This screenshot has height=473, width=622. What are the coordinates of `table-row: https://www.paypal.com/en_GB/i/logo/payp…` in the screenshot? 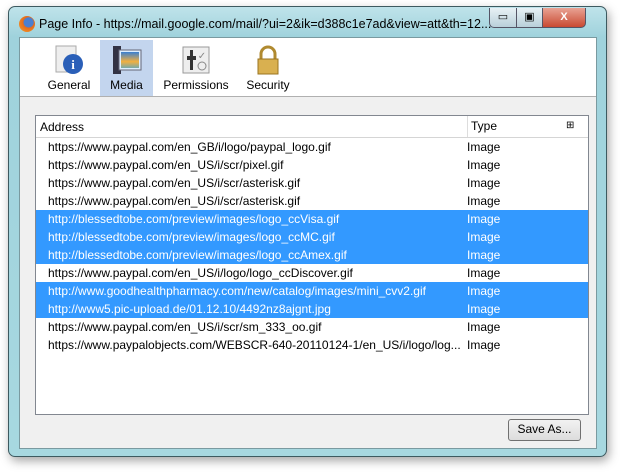 It's located at (312, 147).